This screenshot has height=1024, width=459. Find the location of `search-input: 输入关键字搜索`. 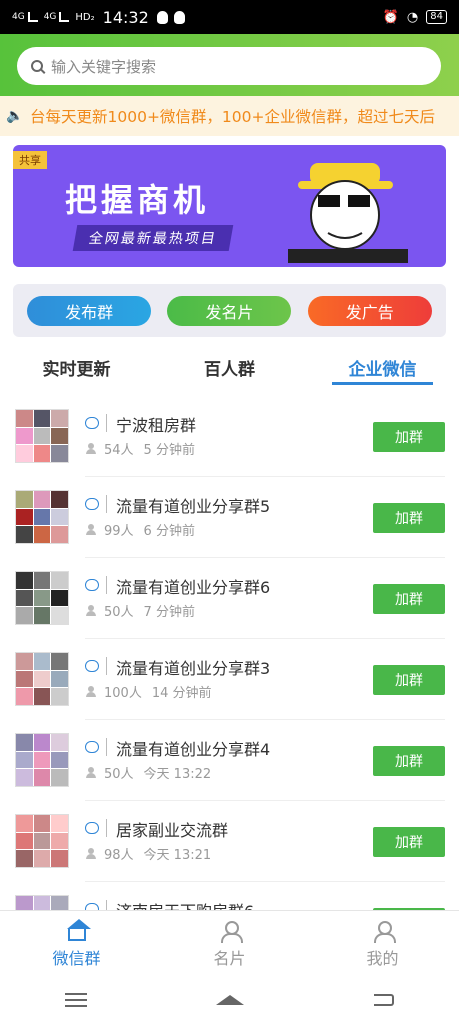

search-input: 输入关键字搜索 is located at coordinates (229, 66).